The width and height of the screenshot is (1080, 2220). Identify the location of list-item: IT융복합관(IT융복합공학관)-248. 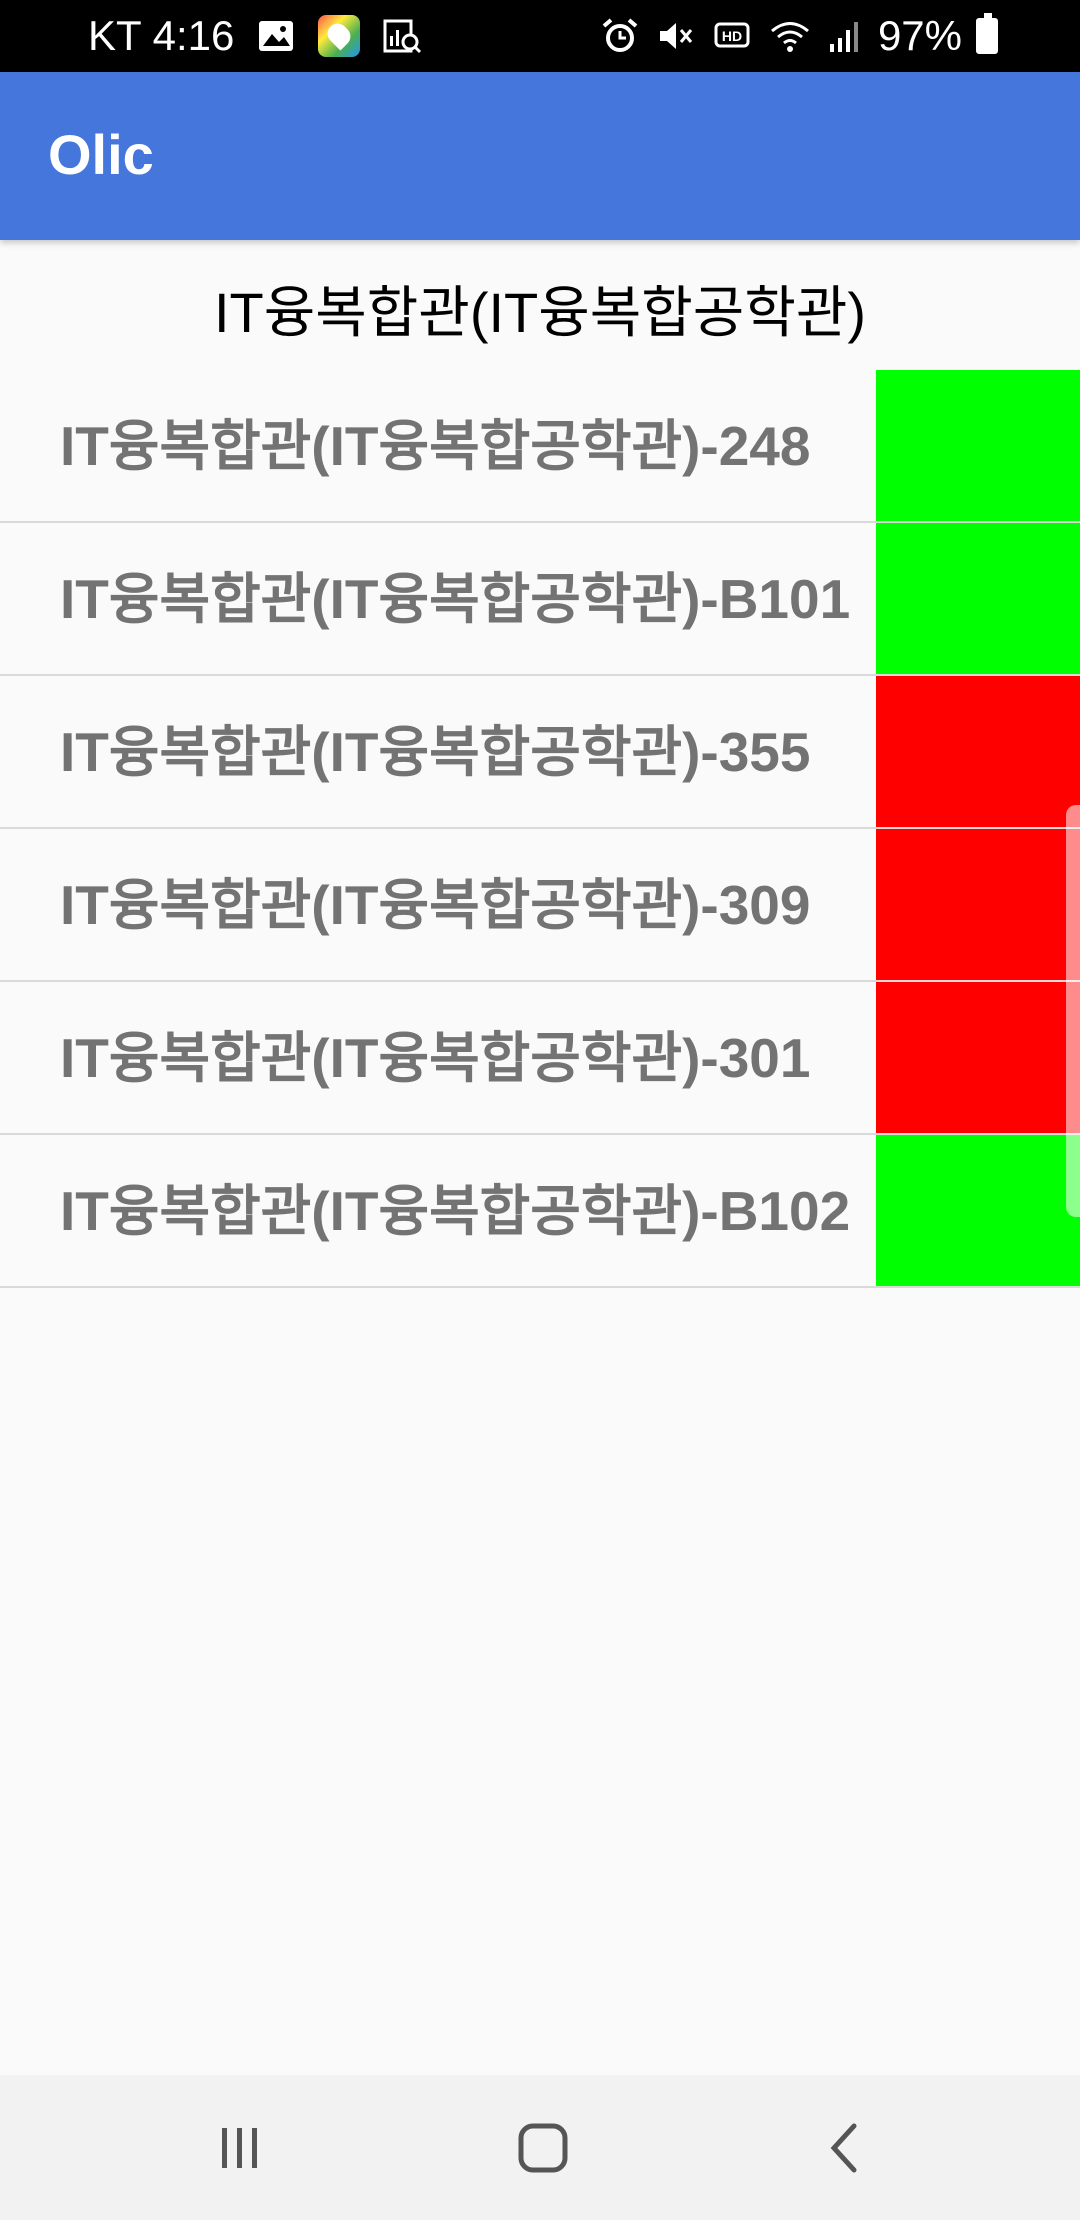
(540, 446).